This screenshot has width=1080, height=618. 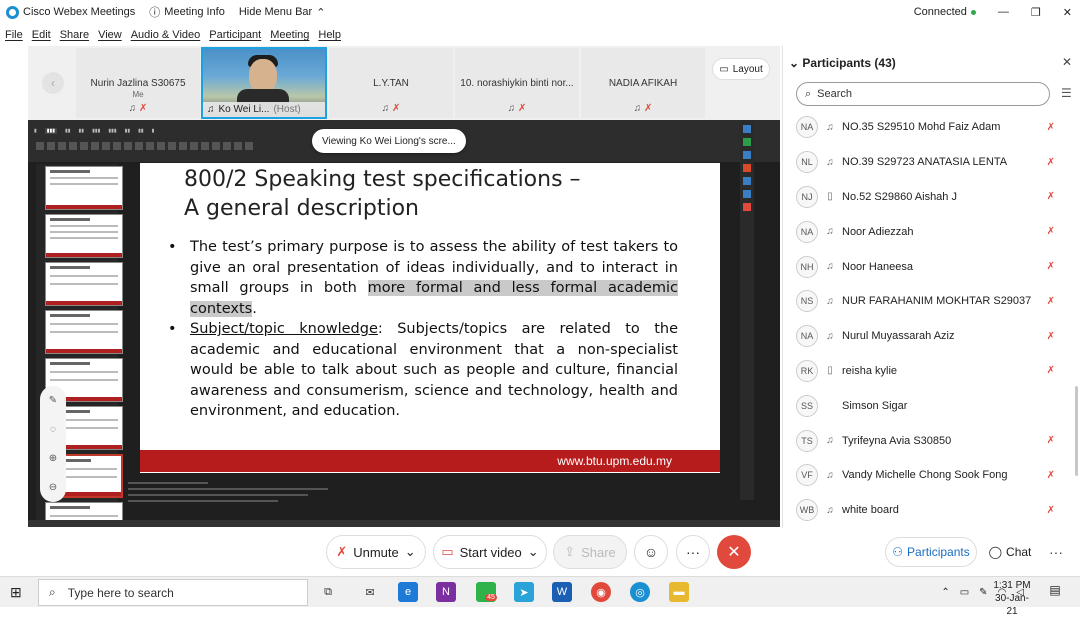 What do you see at coordinates (1003, 12) in the screenshot?
I see `minimize-button: —` at bounding box center [1003, 12].